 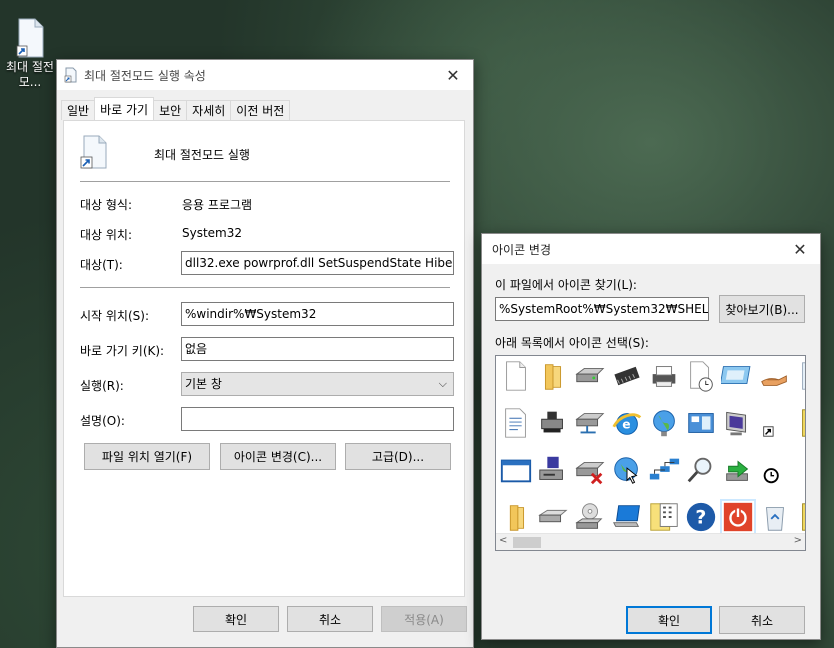 What do you see at coordinates (651, 249) in the screenshot?
I see `change-icon-titlebar: 아이콘 변경 ✕` at bounding box center [651, 249].